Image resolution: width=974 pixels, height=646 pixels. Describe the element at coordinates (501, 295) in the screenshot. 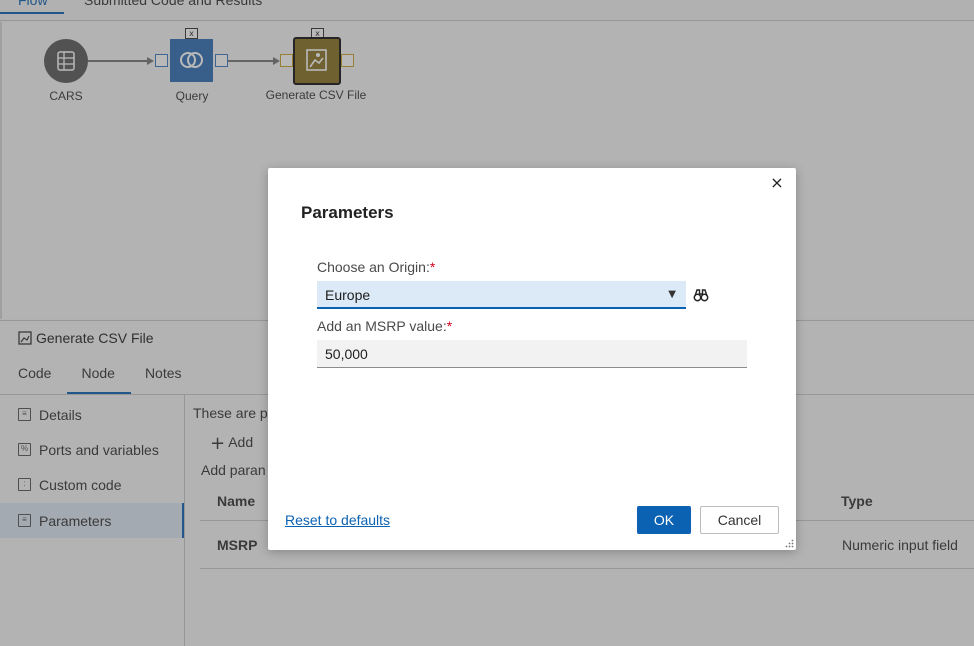

I see `origin-select: Europe ▼` at that location.